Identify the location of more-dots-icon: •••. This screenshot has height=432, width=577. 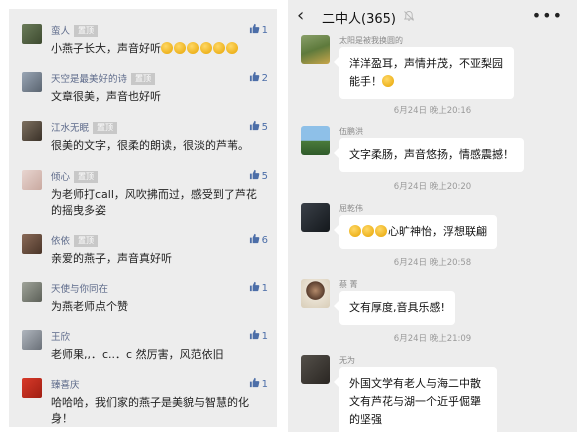
(547, 15).